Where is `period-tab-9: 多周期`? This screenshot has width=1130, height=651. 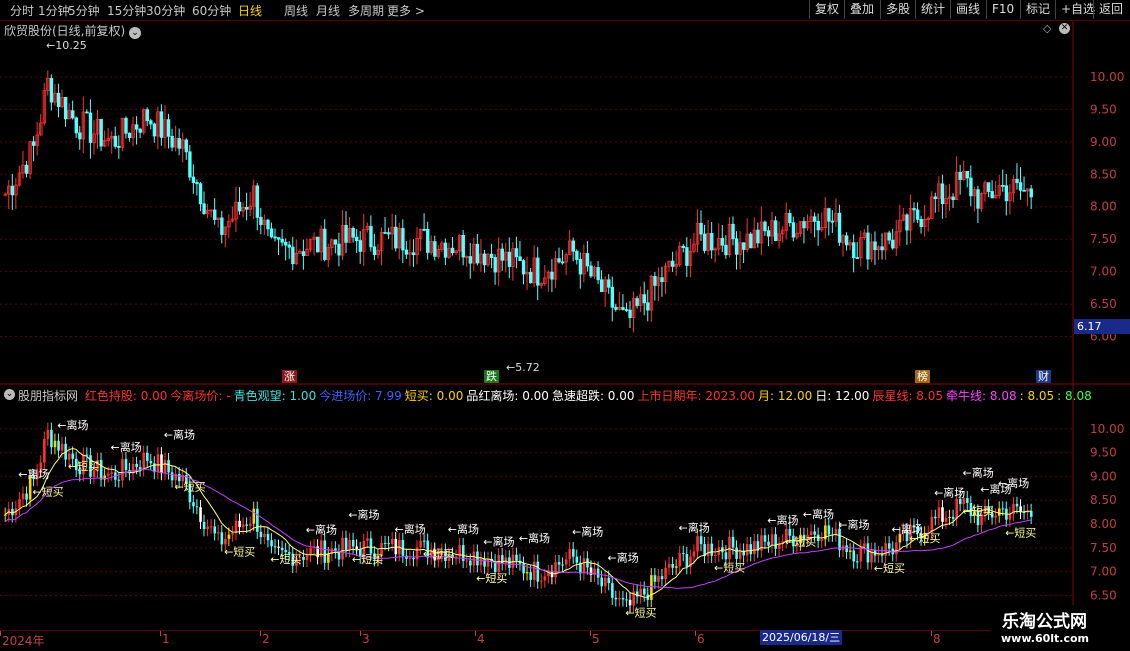 period-tab-9: 多周期 is located at coordinates (366, 10).